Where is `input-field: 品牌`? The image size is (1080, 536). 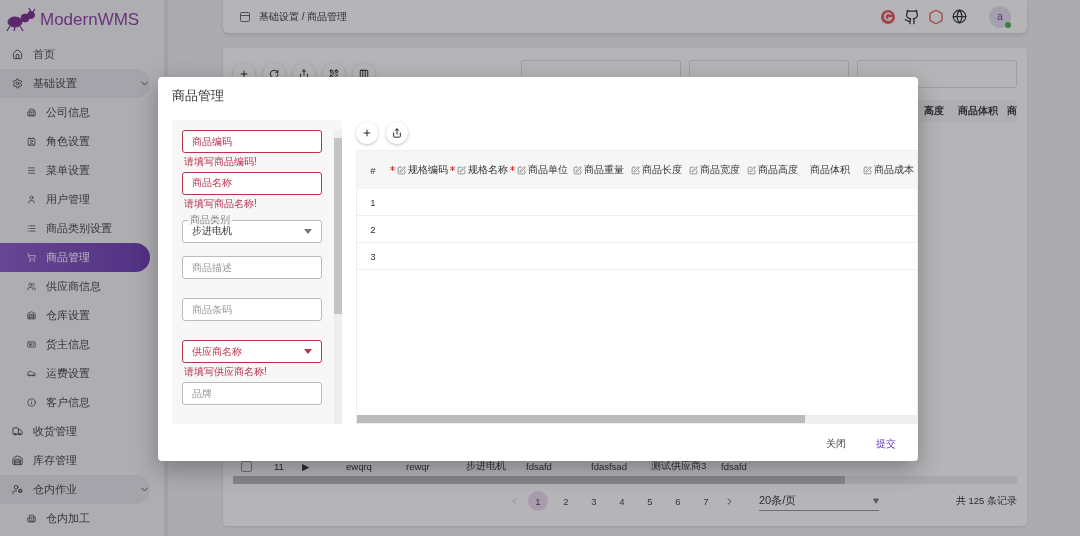
input-field: 品牌 is located at coordinates (252, 393).